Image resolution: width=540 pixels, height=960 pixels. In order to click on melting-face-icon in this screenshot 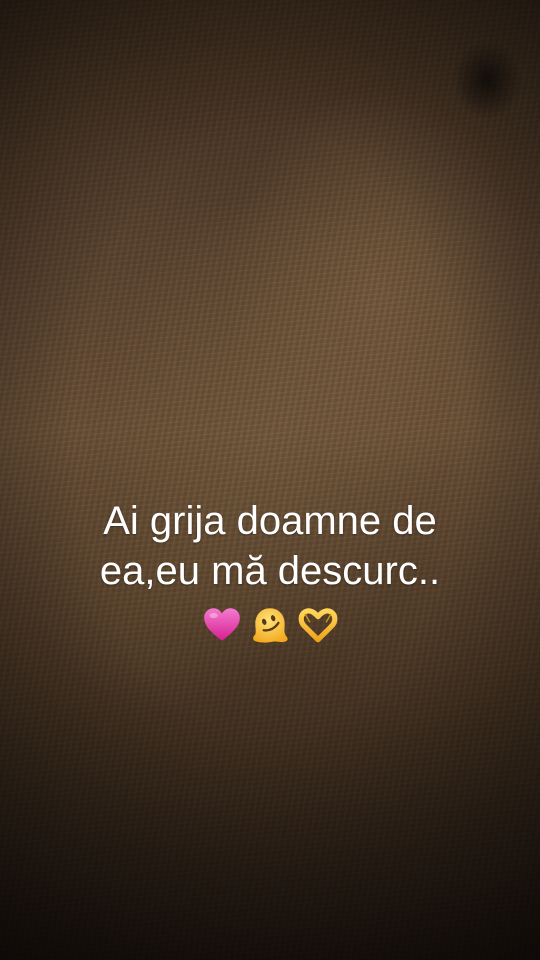, I will do `click(270, 625)`.